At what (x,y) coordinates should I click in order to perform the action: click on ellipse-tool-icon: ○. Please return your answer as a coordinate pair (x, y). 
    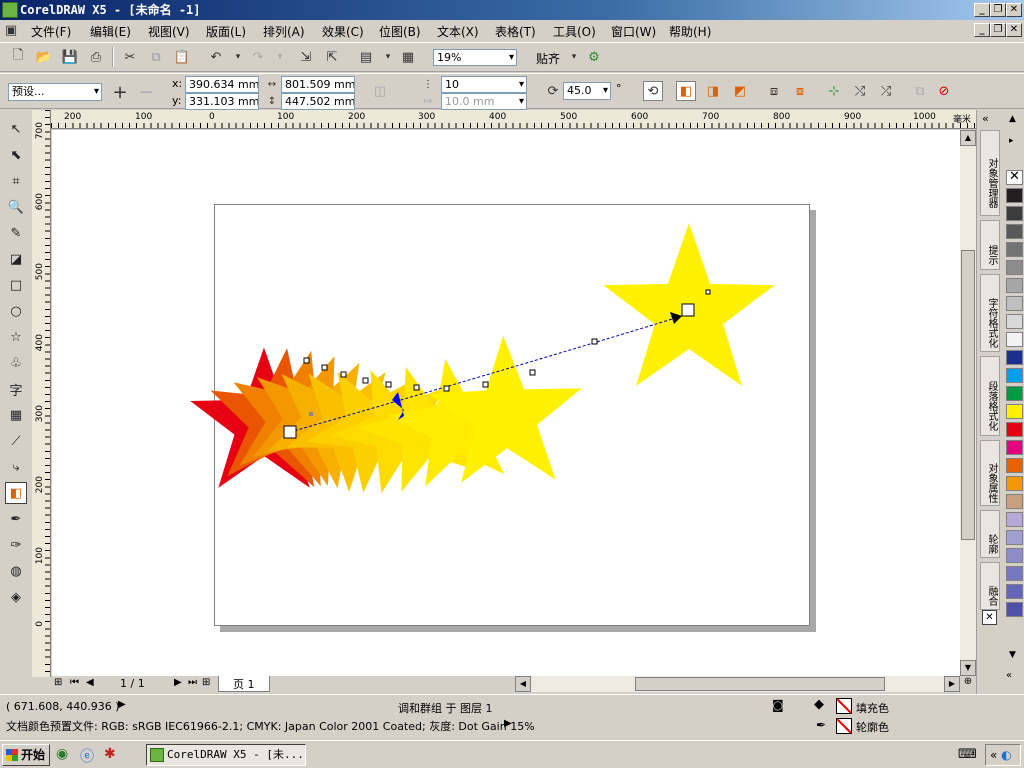
    Looking at the image, I should click on (16, 311).